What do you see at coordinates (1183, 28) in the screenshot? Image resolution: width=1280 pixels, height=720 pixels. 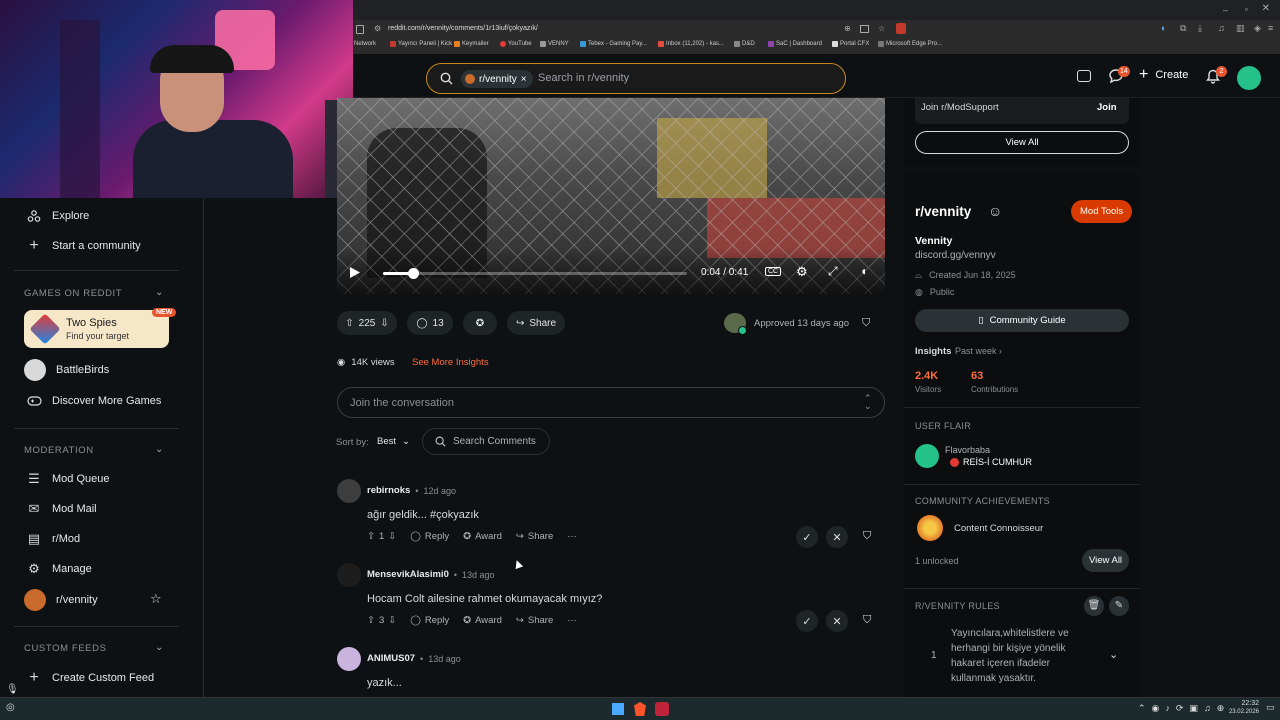 I see `extension-icon: ⧉` at bounding box center [1183, 28].